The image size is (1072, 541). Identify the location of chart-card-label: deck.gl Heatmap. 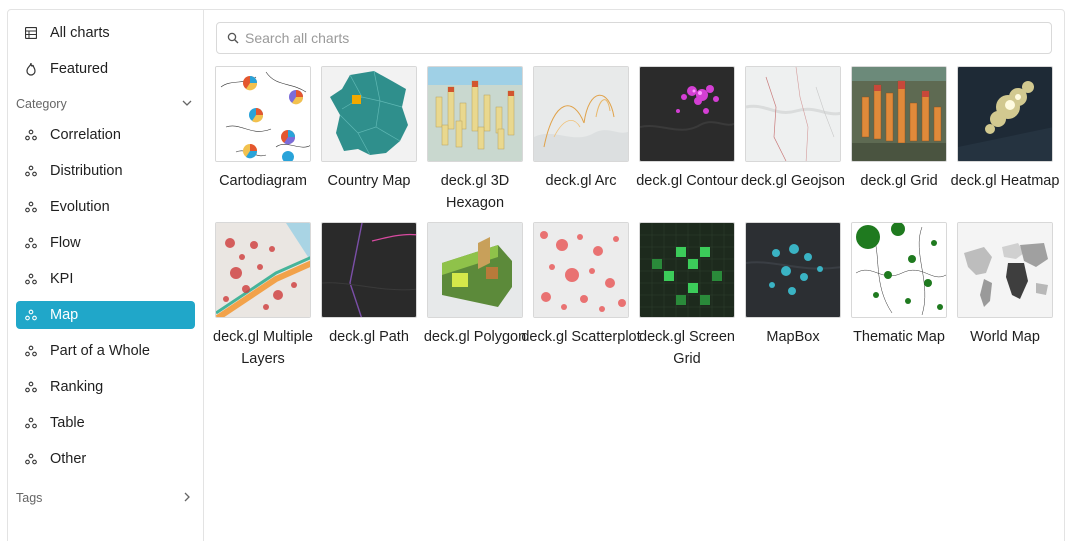
(1005, 181).